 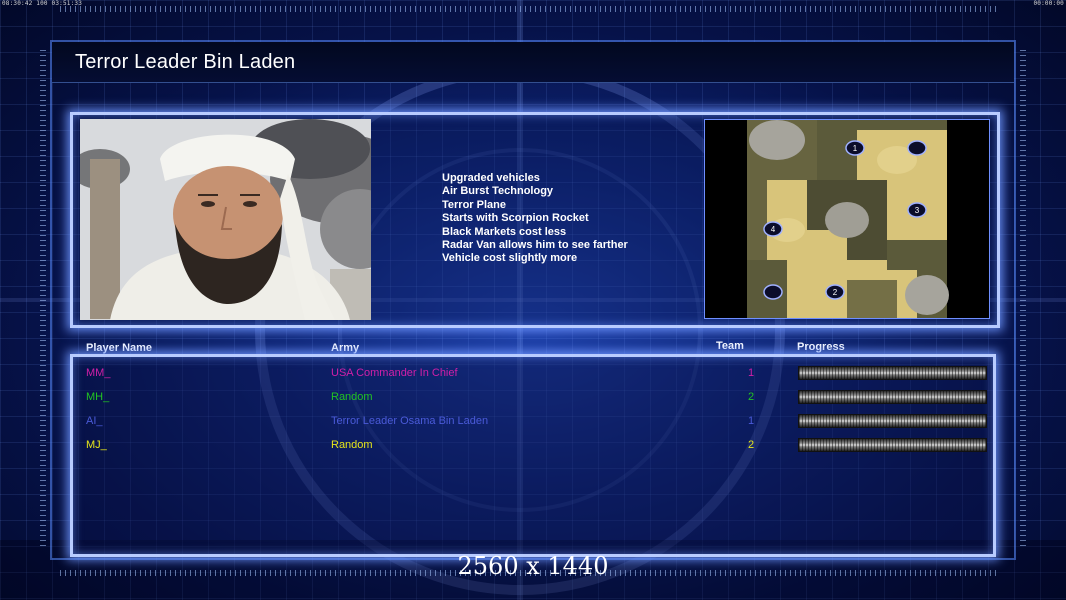 What do you see at coordinates (530, 9) in the screenshot?
I see `ruler-top` at bounding box center [530, 9].